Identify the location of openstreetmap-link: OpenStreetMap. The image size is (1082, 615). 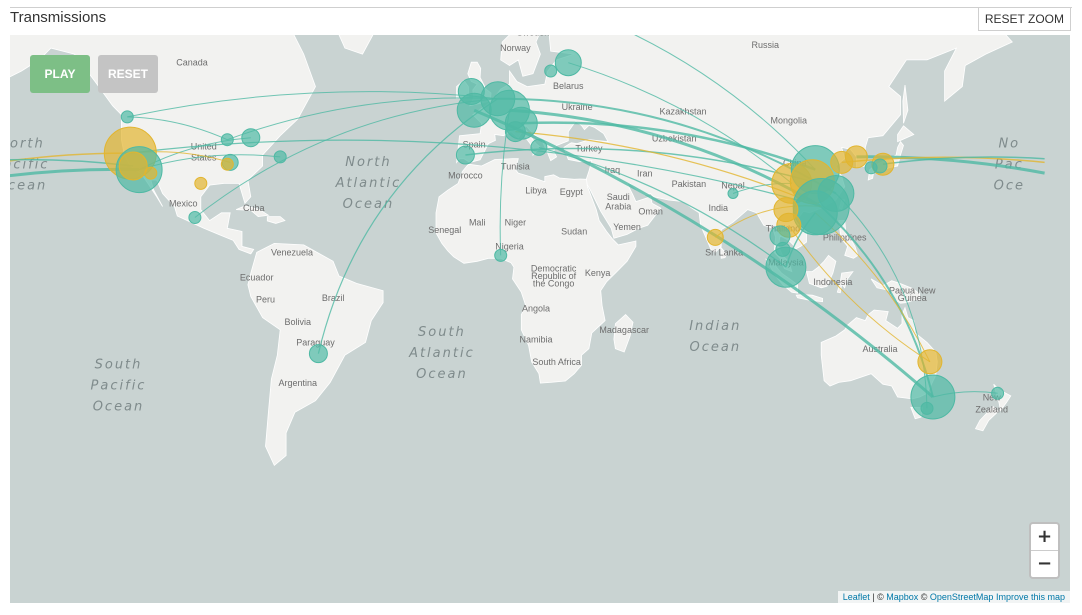
(962, 597).